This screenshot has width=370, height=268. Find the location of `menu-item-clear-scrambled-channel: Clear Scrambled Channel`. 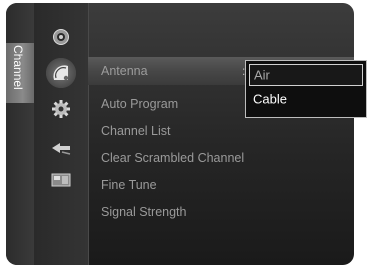

menu-item-clear-scrambled-channel: Clear Scrambled Channel is located at coordinates (221, 158).